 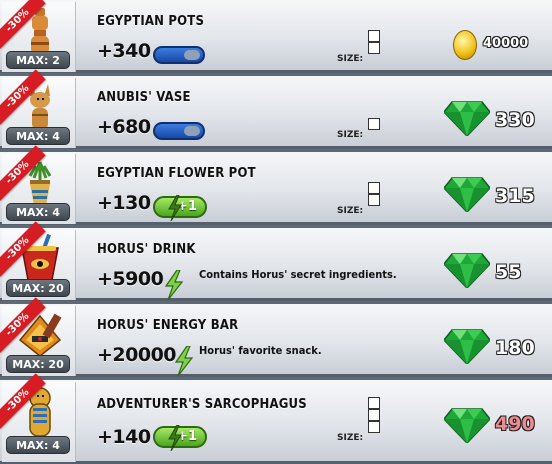 I want to click on item-price: 330, so click(x=515, y=120).